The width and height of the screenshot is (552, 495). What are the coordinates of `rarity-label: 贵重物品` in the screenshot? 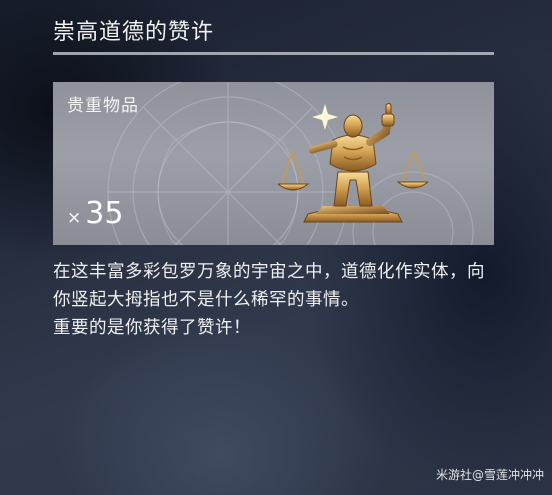 It's located at (103, 106).